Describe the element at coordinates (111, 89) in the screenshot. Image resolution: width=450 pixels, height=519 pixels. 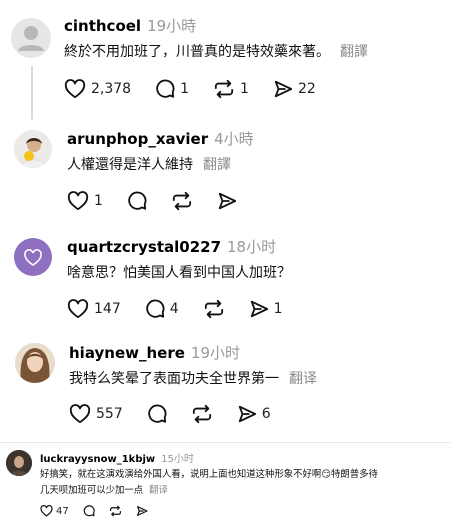
I see `like-count: 2,378` at that location.